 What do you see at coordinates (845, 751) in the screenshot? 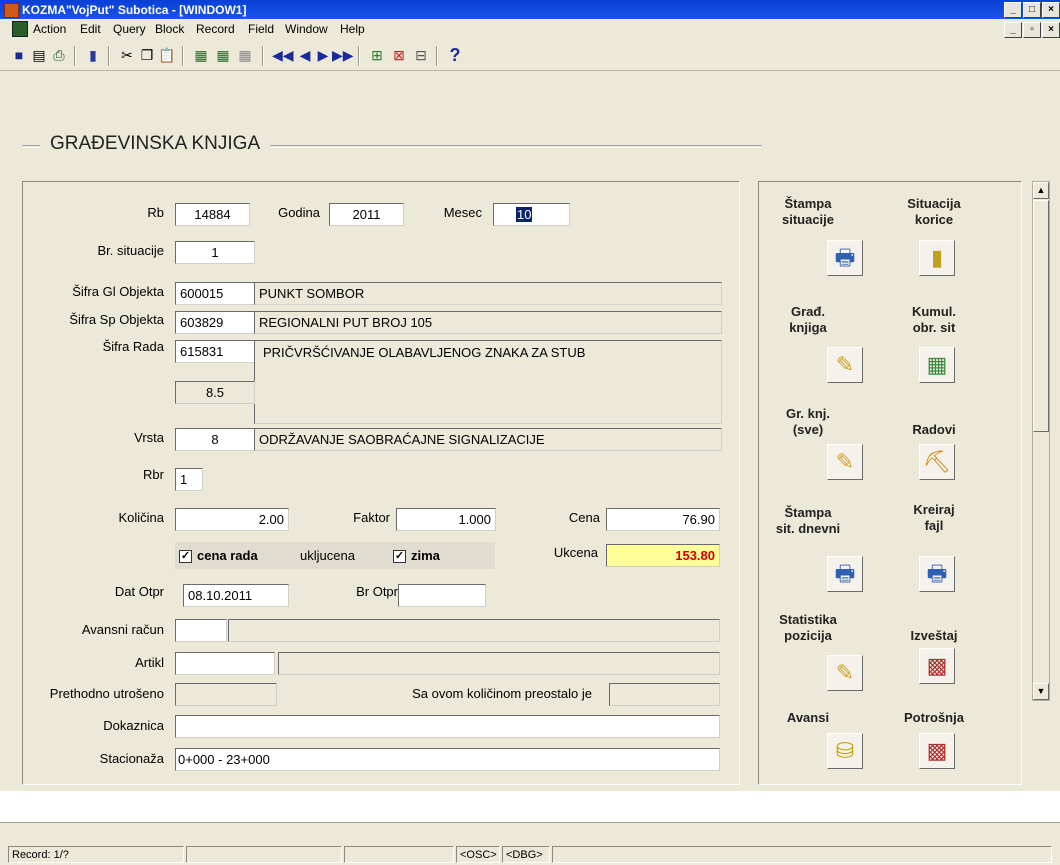
I see `coins-icon: ⛁` at bounding box center [845, 751].